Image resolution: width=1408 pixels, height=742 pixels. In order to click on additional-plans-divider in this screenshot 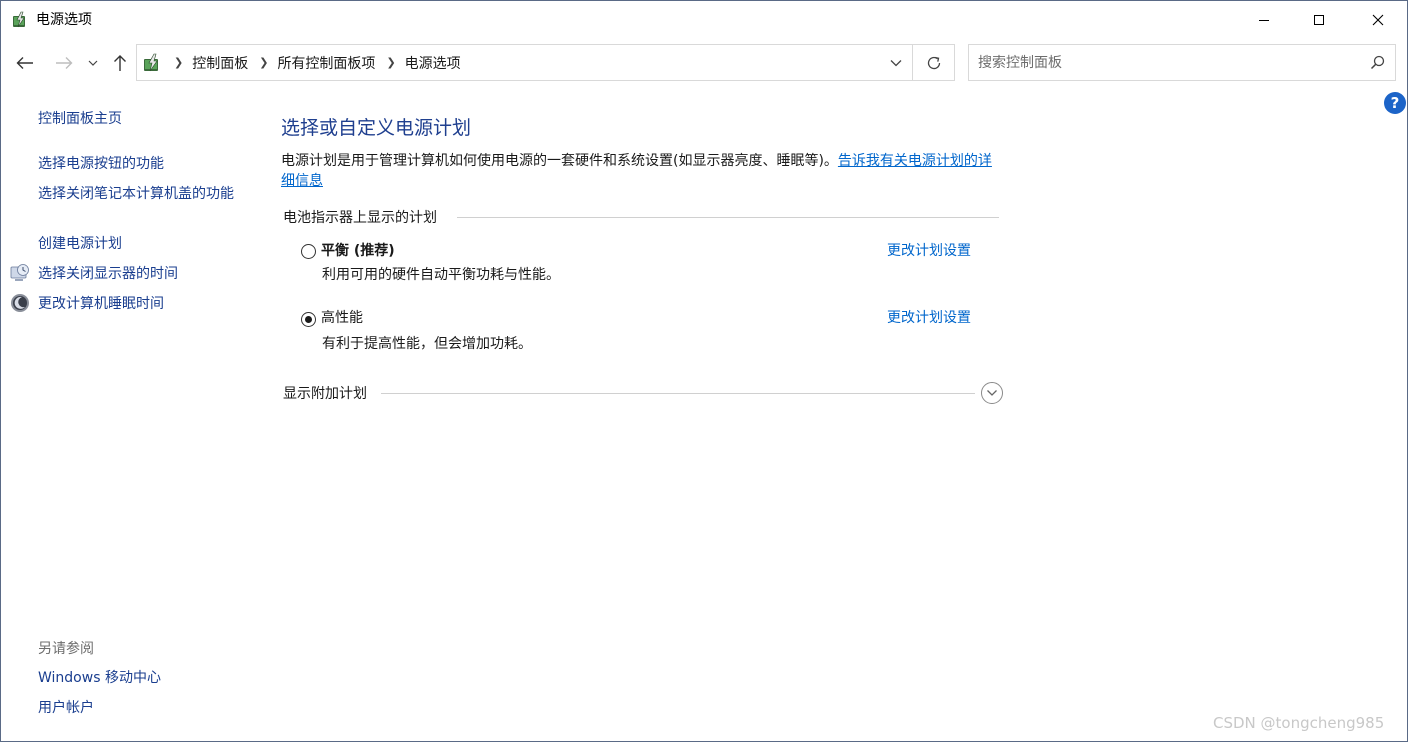, I will do `click(678, 393)`.